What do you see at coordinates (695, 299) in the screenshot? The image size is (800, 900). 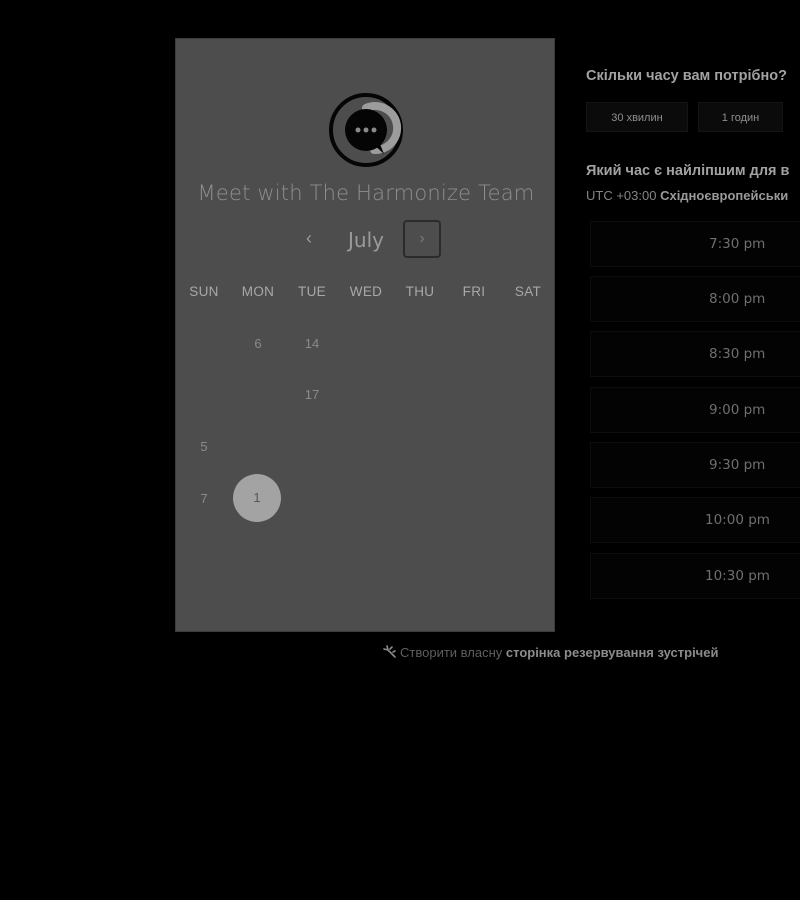 I see `time-slot: 8:00 pm` at bounding box center [695, 299].